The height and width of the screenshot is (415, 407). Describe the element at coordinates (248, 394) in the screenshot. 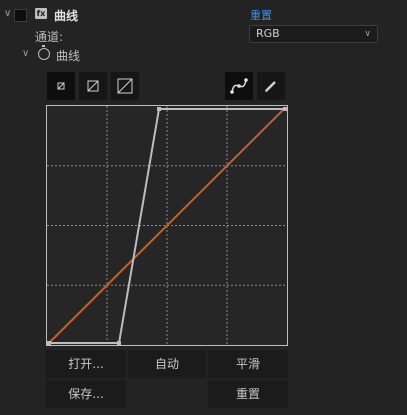

I see `reset-button: 重置` at that location.